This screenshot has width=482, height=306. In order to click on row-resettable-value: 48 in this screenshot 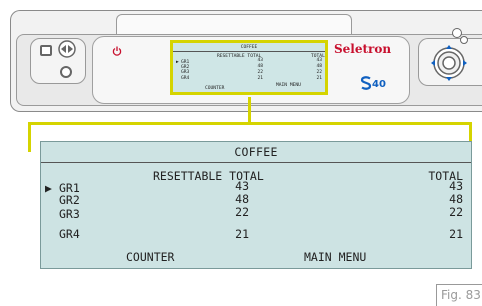, I will do `click(242, 199)`.